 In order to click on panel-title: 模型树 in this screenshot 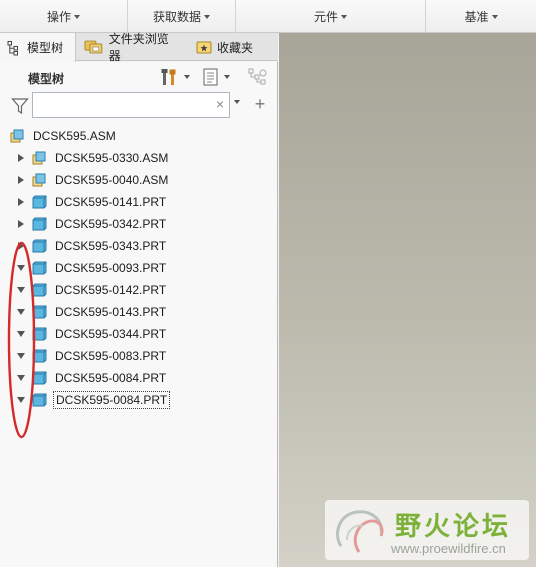, I will do `click(46, 79)`.